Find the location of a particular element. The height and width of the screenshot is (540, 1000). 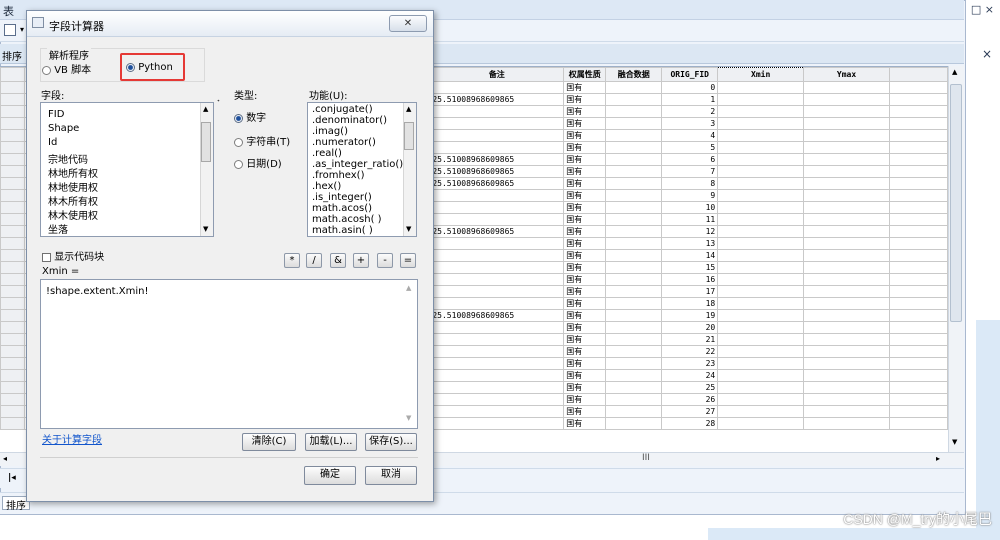

parser-option-python: Python is located at coordinates (149, 67).